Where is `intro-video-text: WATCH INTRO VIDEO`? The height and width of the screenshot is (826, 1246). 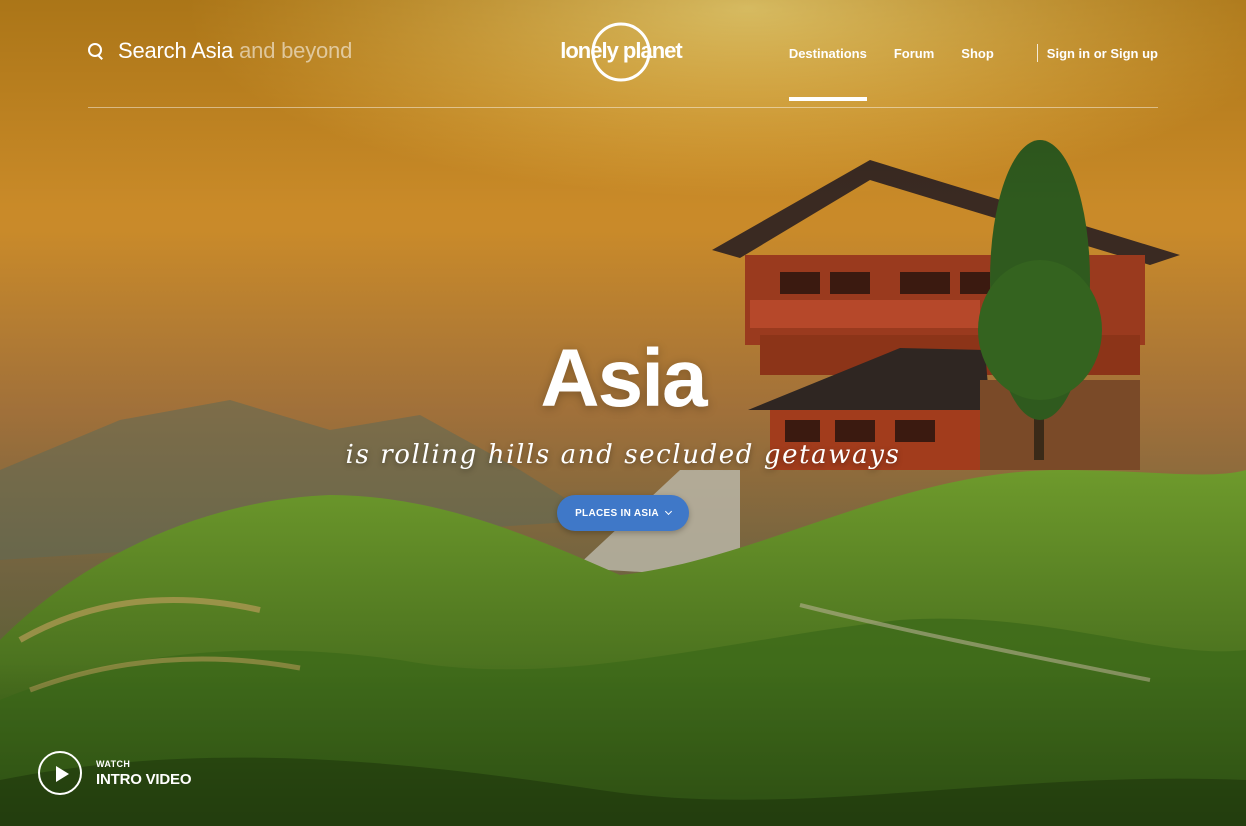
intro-video-text: WATCH INTRO VIDEO is located at coordinates (144, 773).